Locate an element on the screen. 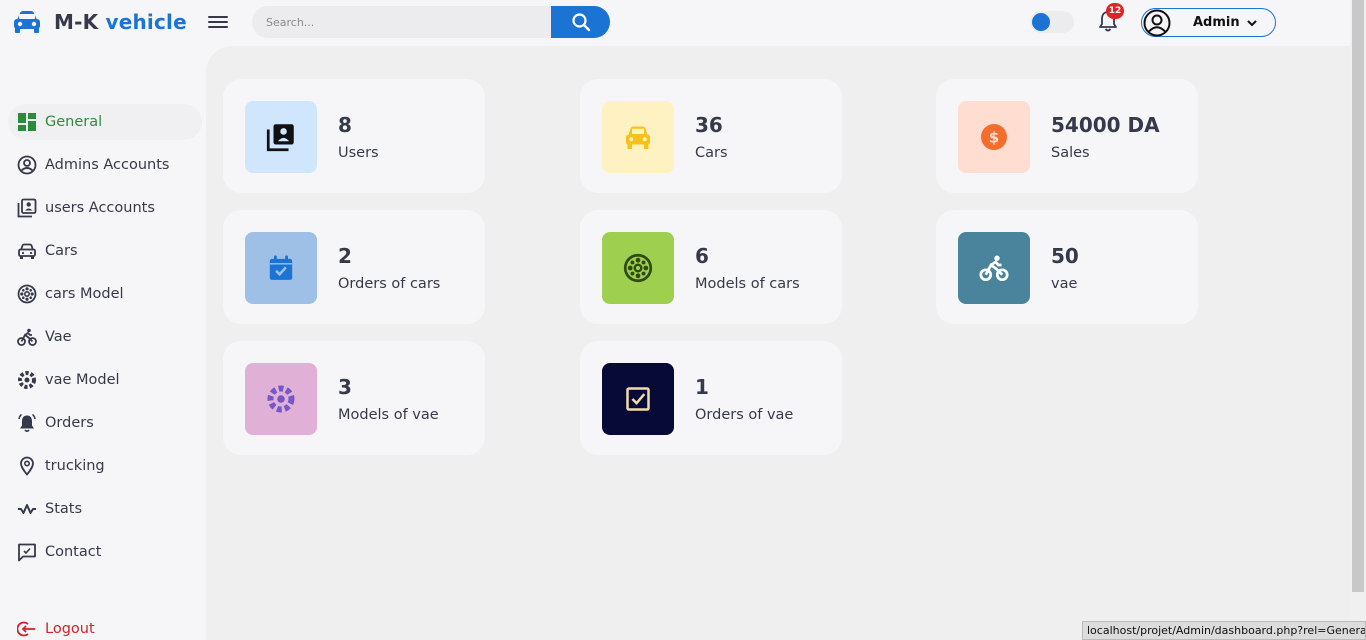 The image size is (1366, 640). stat-value: 36 is located at coordinates (709, 125).